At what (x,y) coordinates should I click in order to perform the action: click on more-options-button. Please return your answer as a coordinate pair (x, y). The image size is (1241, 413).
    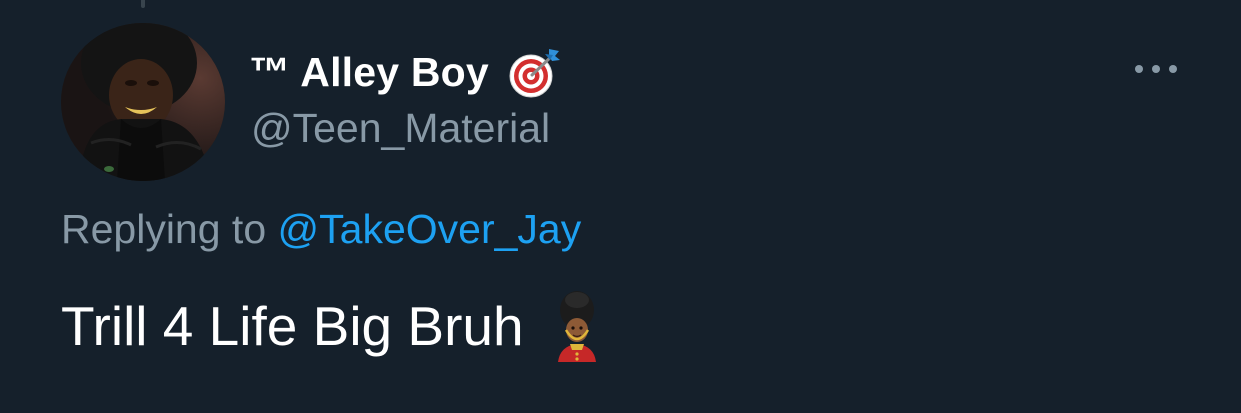
    Looking at the image, I should click on (1156, 69).